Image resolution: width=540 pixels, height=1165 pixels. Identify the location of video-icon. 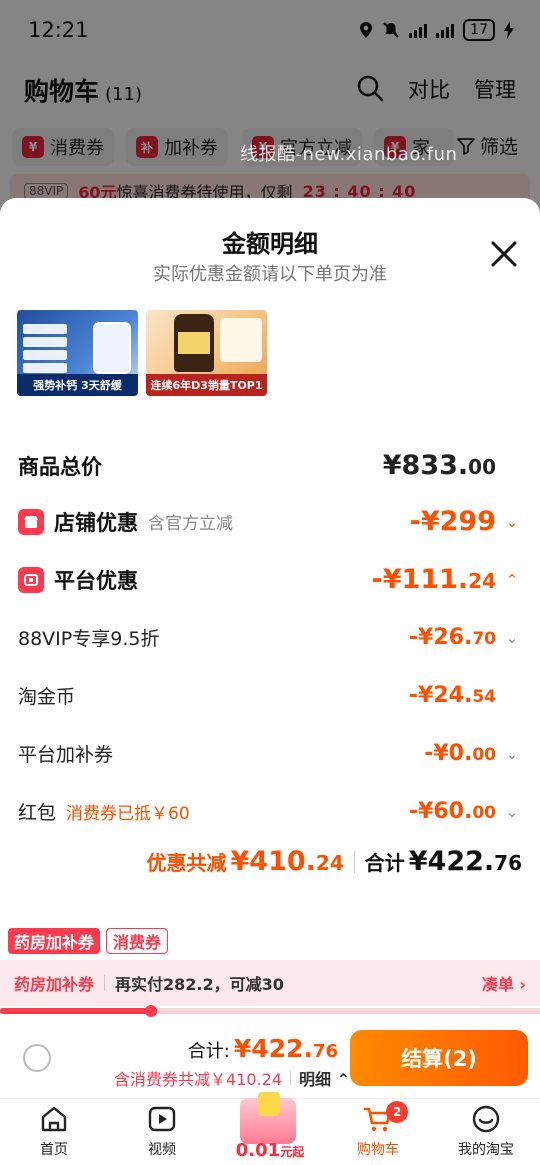
(162, 1119).